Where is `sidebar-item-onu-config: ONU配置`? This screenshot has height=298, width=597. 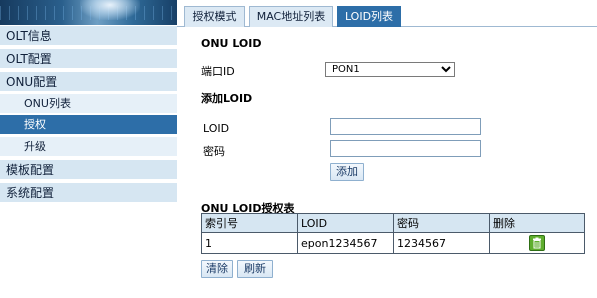
sidebar-item-onu-config: ONU配置 is located at coordinates (88, 82).